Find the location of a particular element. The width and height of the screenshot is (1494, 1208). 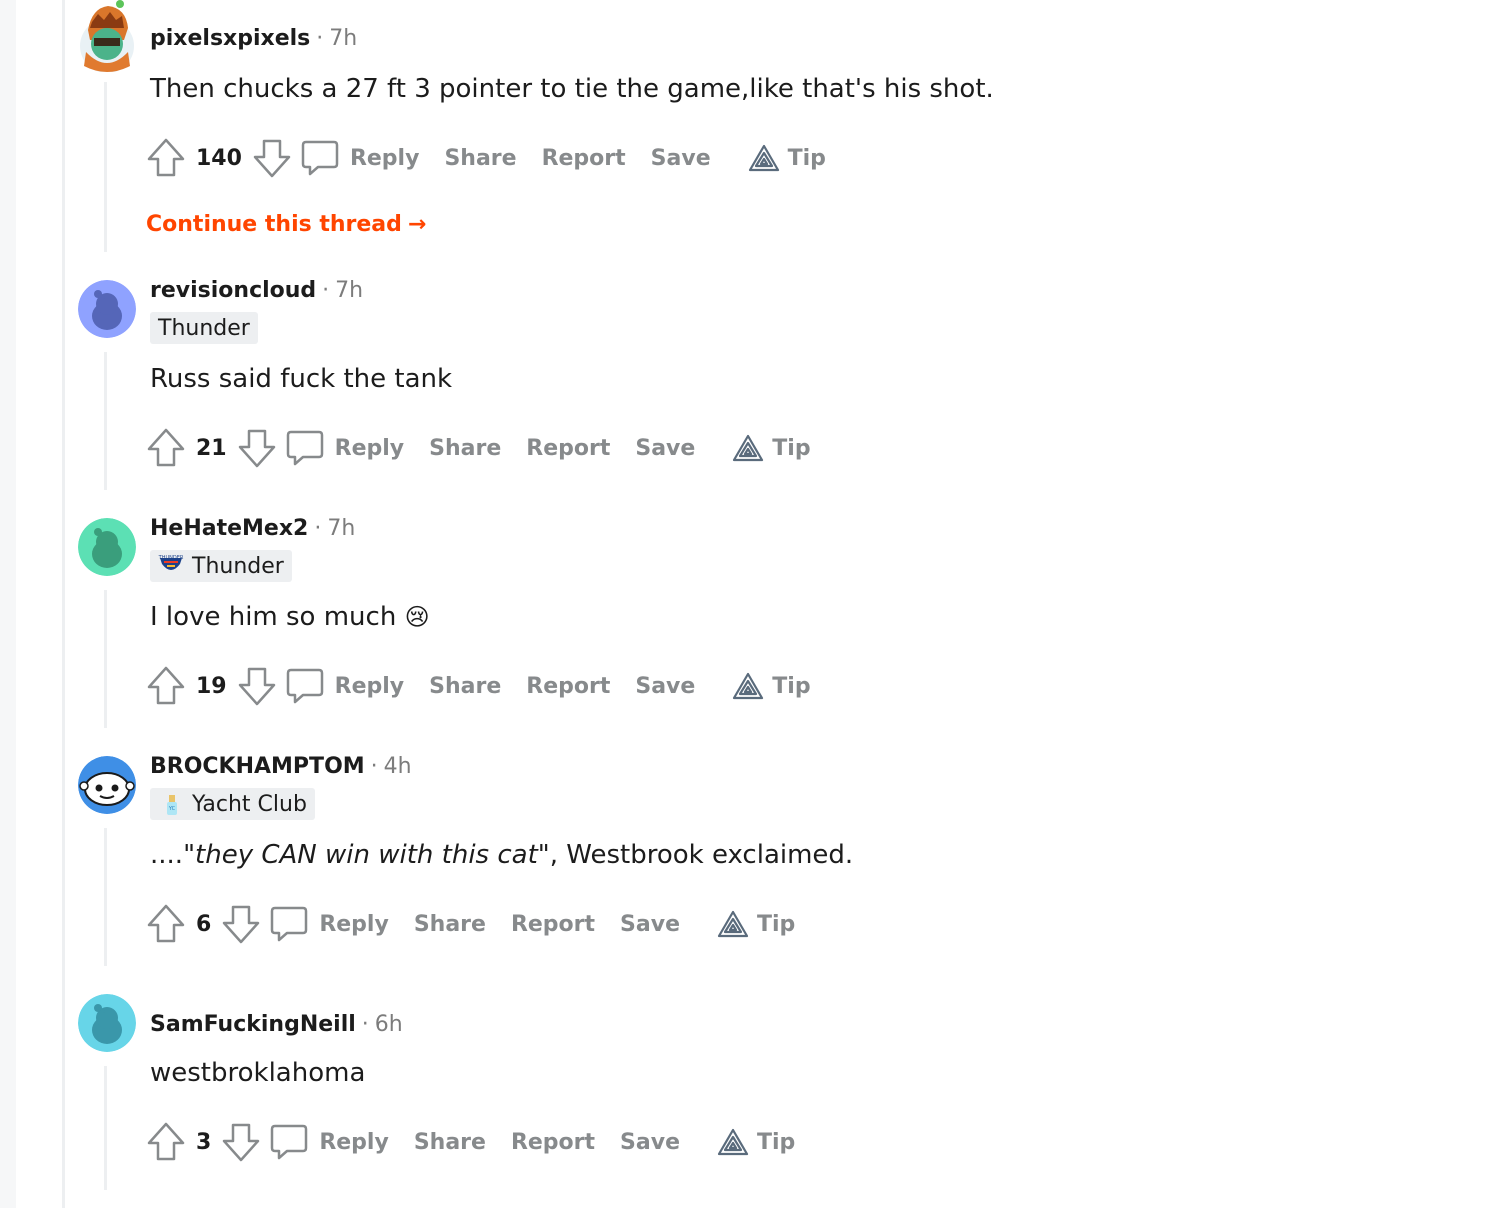

comment-actions: 3 Reply Share Report Save Tip is located at coordinates (470, 1142).